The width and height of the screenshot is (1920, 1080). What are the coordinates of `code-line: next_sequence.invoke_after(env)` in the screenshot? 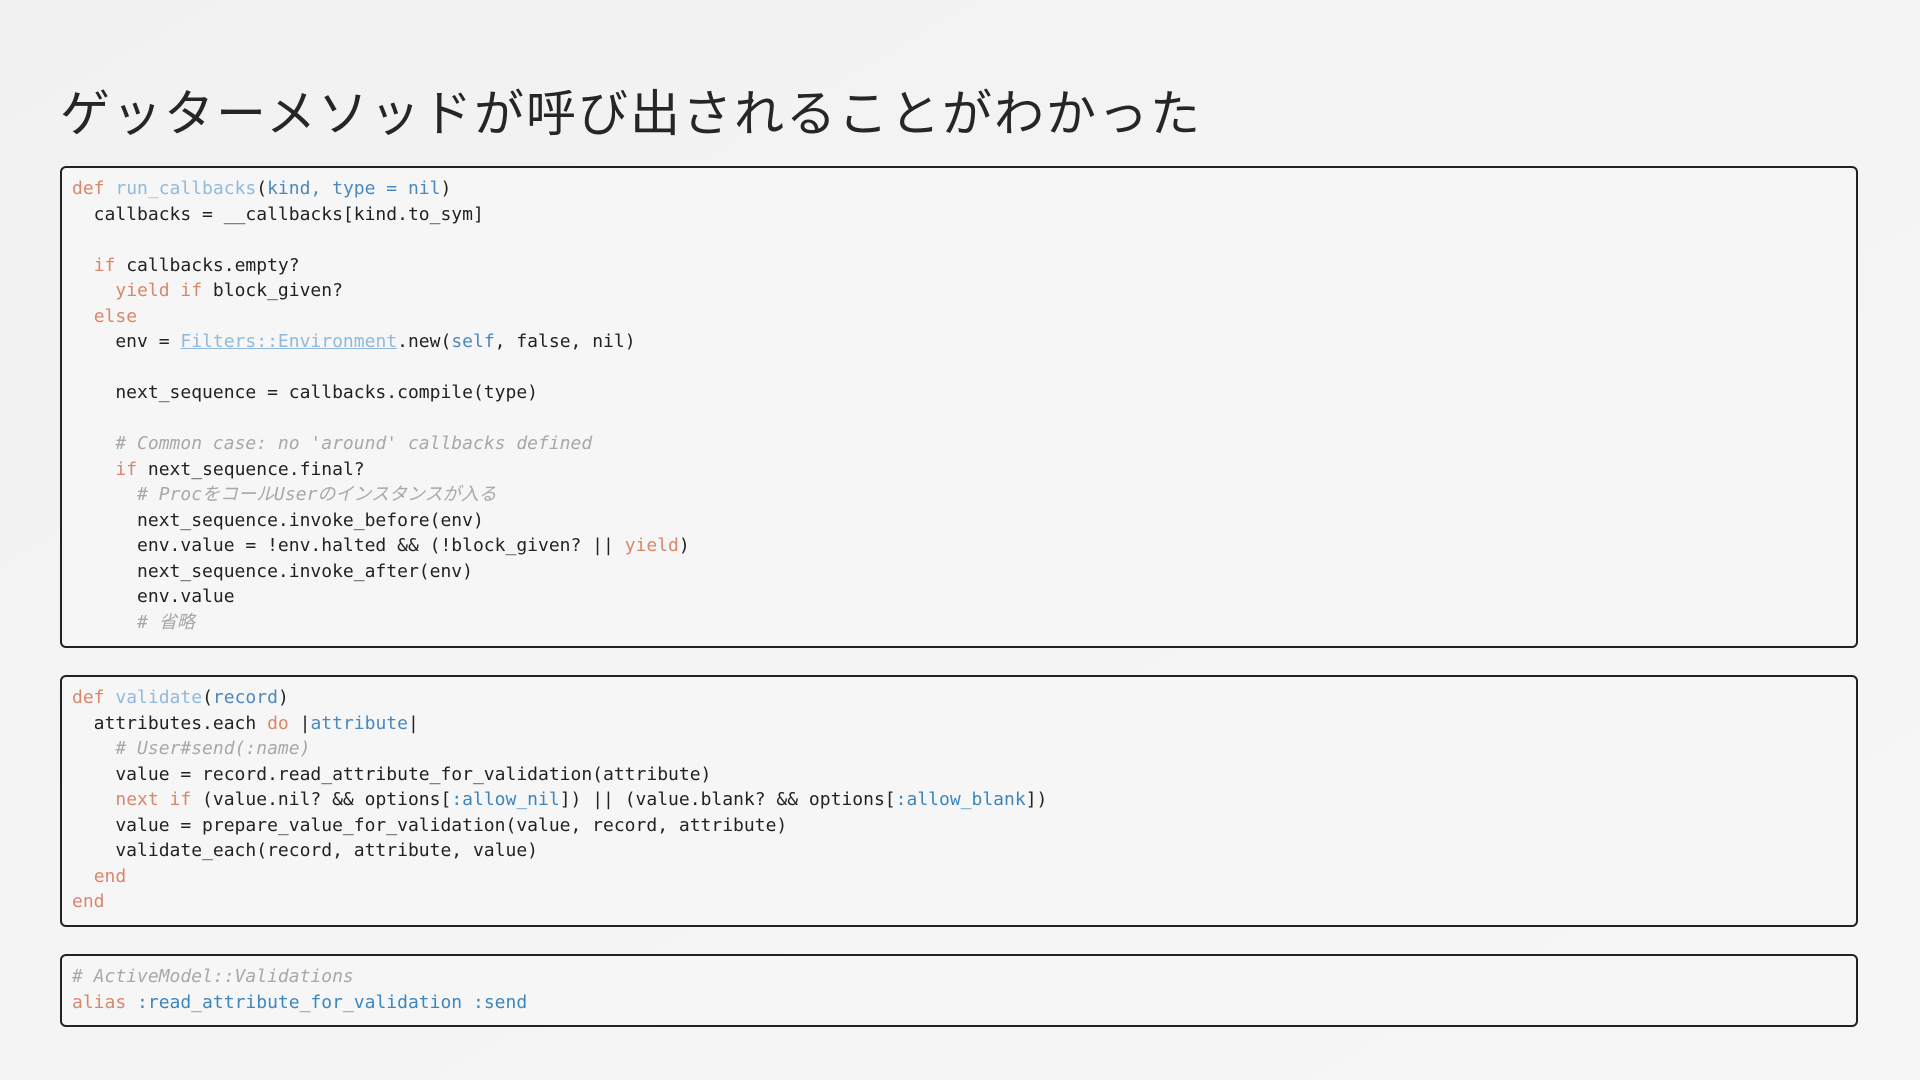 It's located at (959, 572).